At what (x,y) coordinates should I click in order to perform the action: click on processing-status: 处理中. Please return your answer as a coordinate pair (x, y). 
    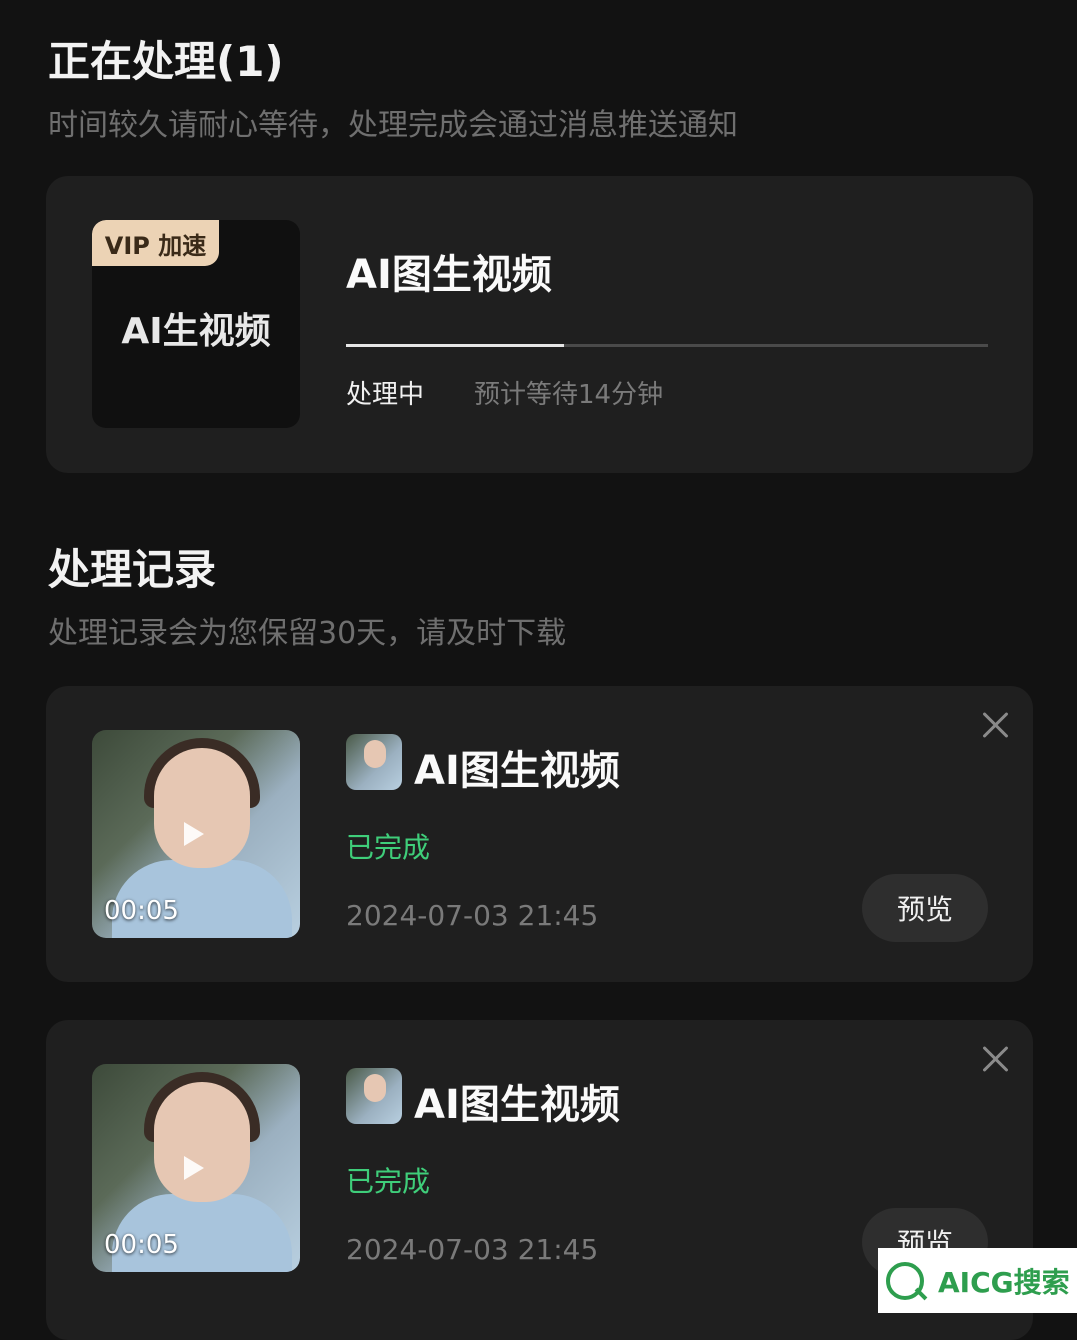
    Looking at the image, I should click on (385, 395).